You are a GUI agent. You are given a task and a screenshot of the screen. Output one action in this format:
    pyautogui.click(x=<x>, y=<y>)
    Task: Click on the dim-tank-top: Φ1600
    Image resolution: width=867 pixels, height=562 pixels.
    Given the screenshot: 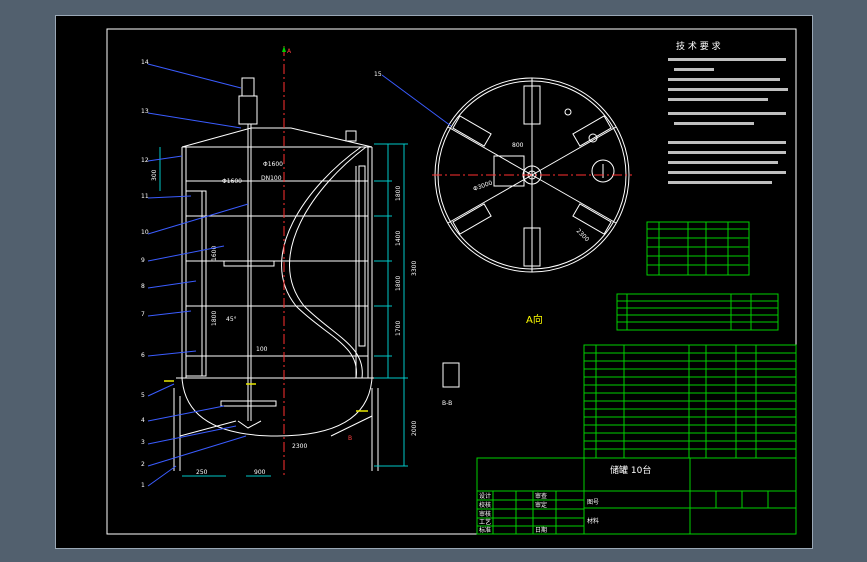 What is the action you would take?
    pyautogui.click(x=273, y=164)
    